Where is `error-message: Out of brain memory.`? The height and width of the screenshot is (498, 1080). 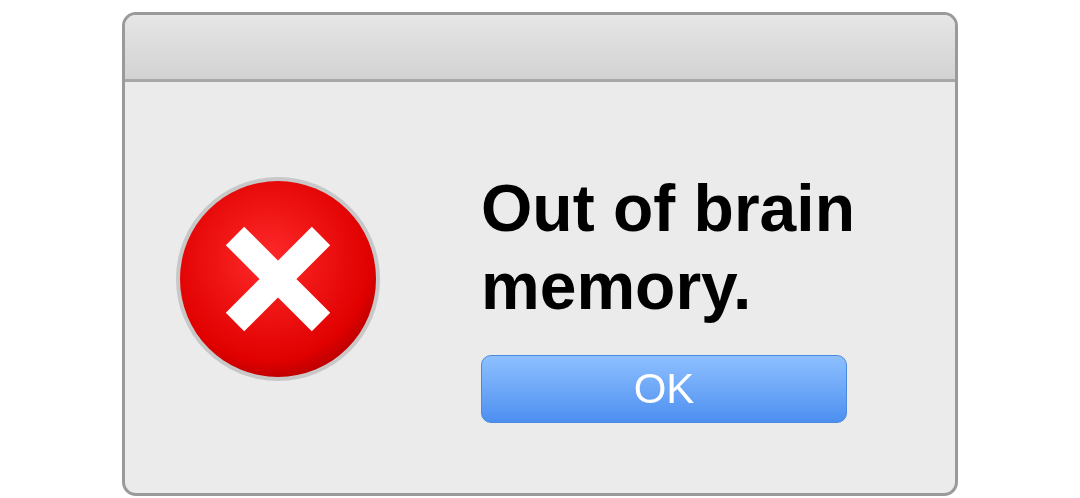
error-message: Out of brain memory. is located at coordinates (668, 247).